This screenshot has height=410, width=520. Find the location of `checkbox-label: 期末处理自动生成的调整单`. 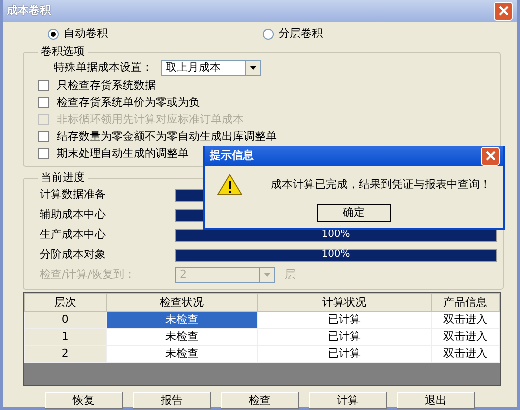

checkbox-label: 期末处理自动生成的调整单 is located at coordinates (123, 153).